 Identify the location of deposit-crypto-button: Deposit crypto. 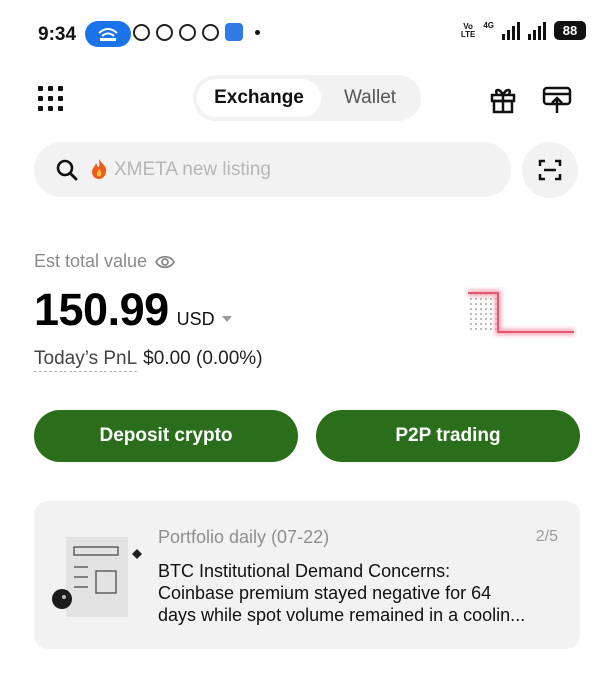
(166, 436).